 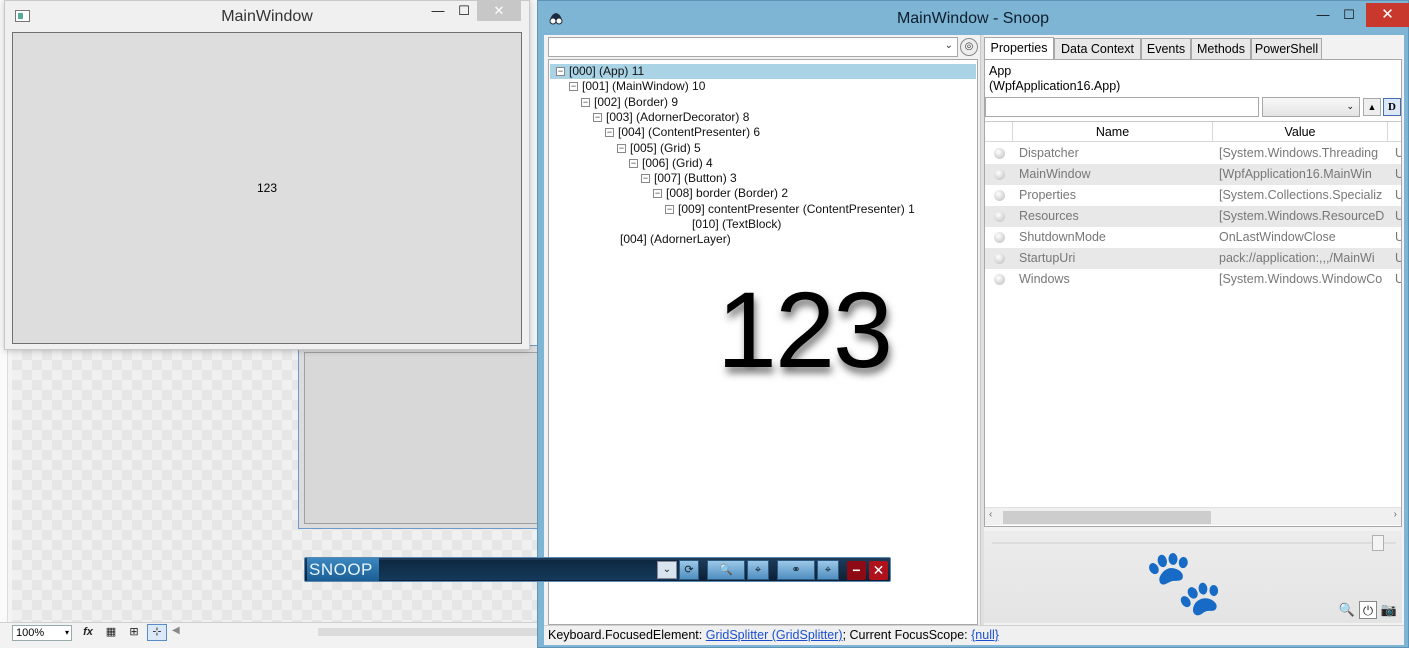 What do you see at coordinates (1387, 15) in the screenshot?
I see `snoop-close-button: ✕` at bounding box center [1387, 15].